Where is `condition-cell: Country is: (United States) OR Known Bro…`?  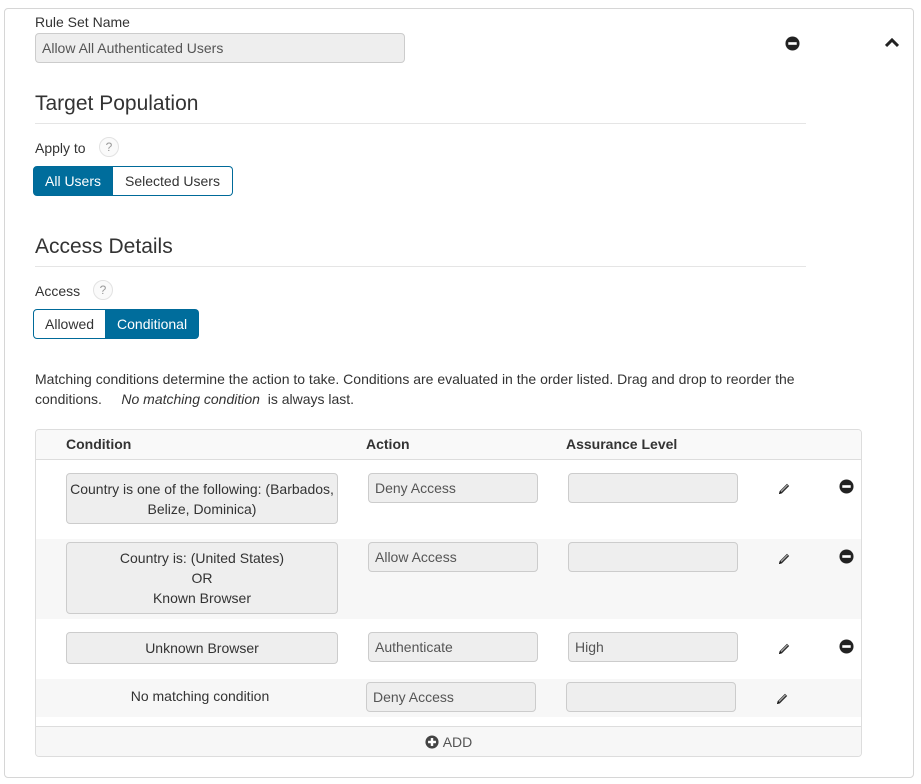
condition-cell: Country is: (United States) OR Known Bro… is located at coordinates (202, 578).